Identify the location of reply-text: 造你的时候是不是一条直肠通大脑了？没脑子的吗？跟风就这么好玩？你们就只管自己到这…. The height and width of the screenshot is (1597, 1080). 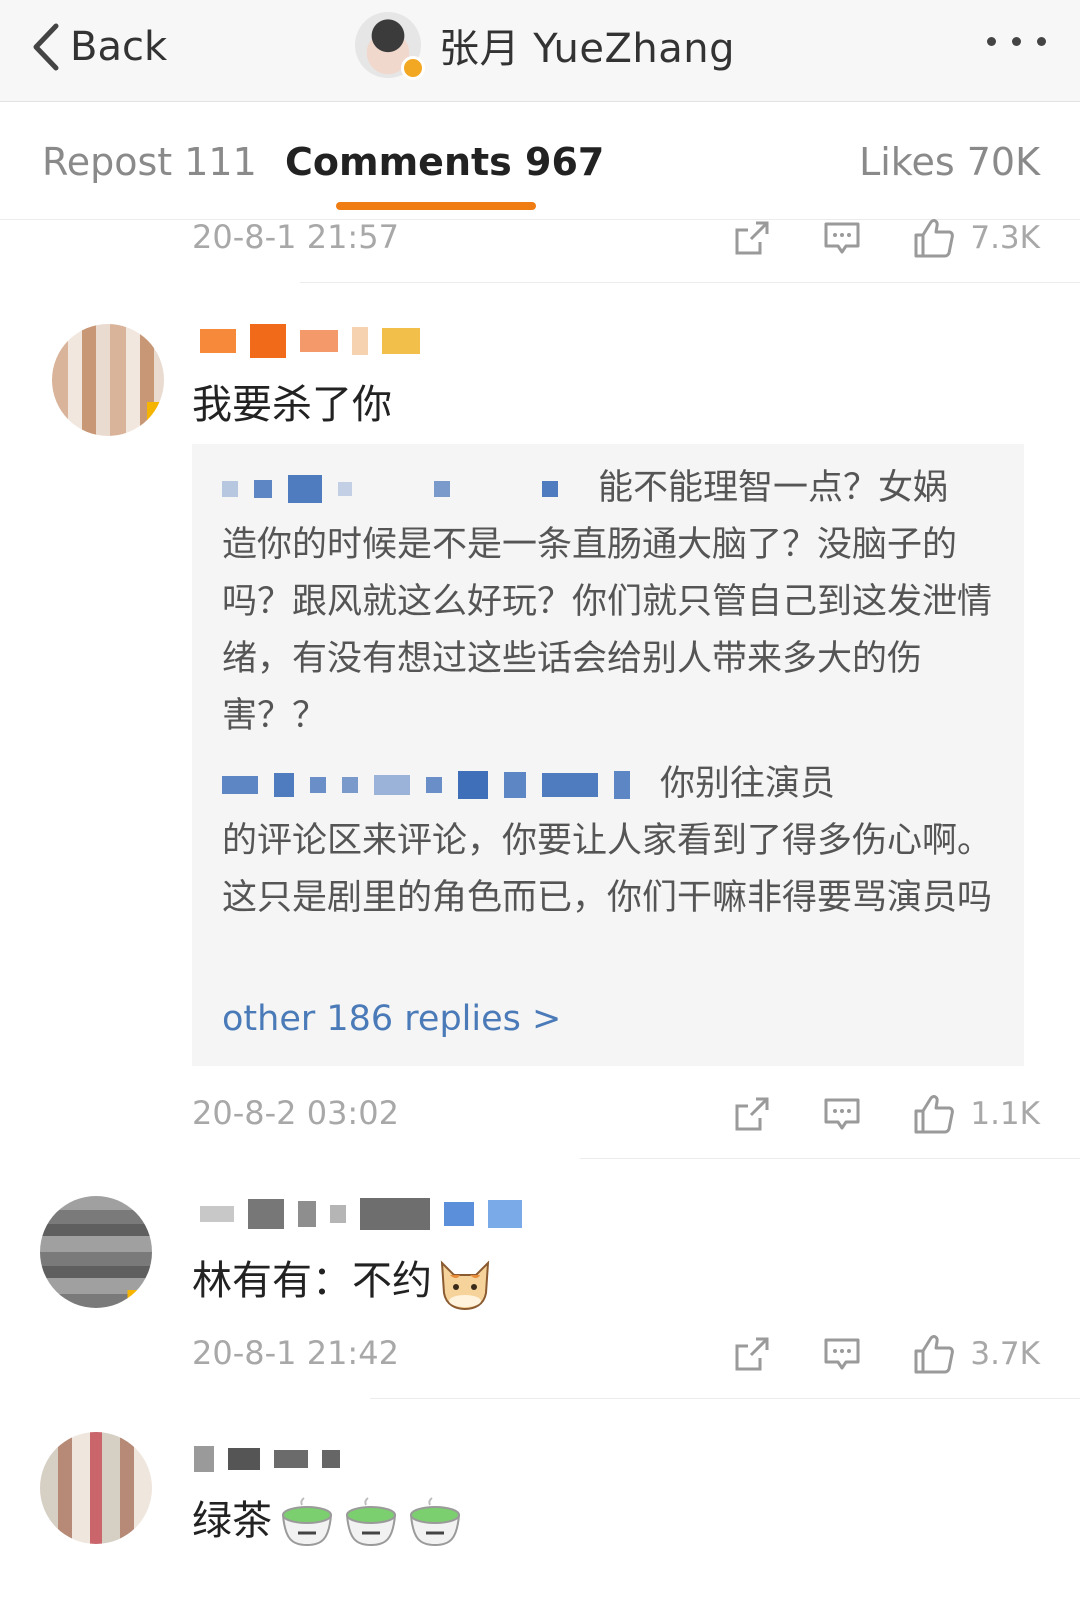
(607, 630).